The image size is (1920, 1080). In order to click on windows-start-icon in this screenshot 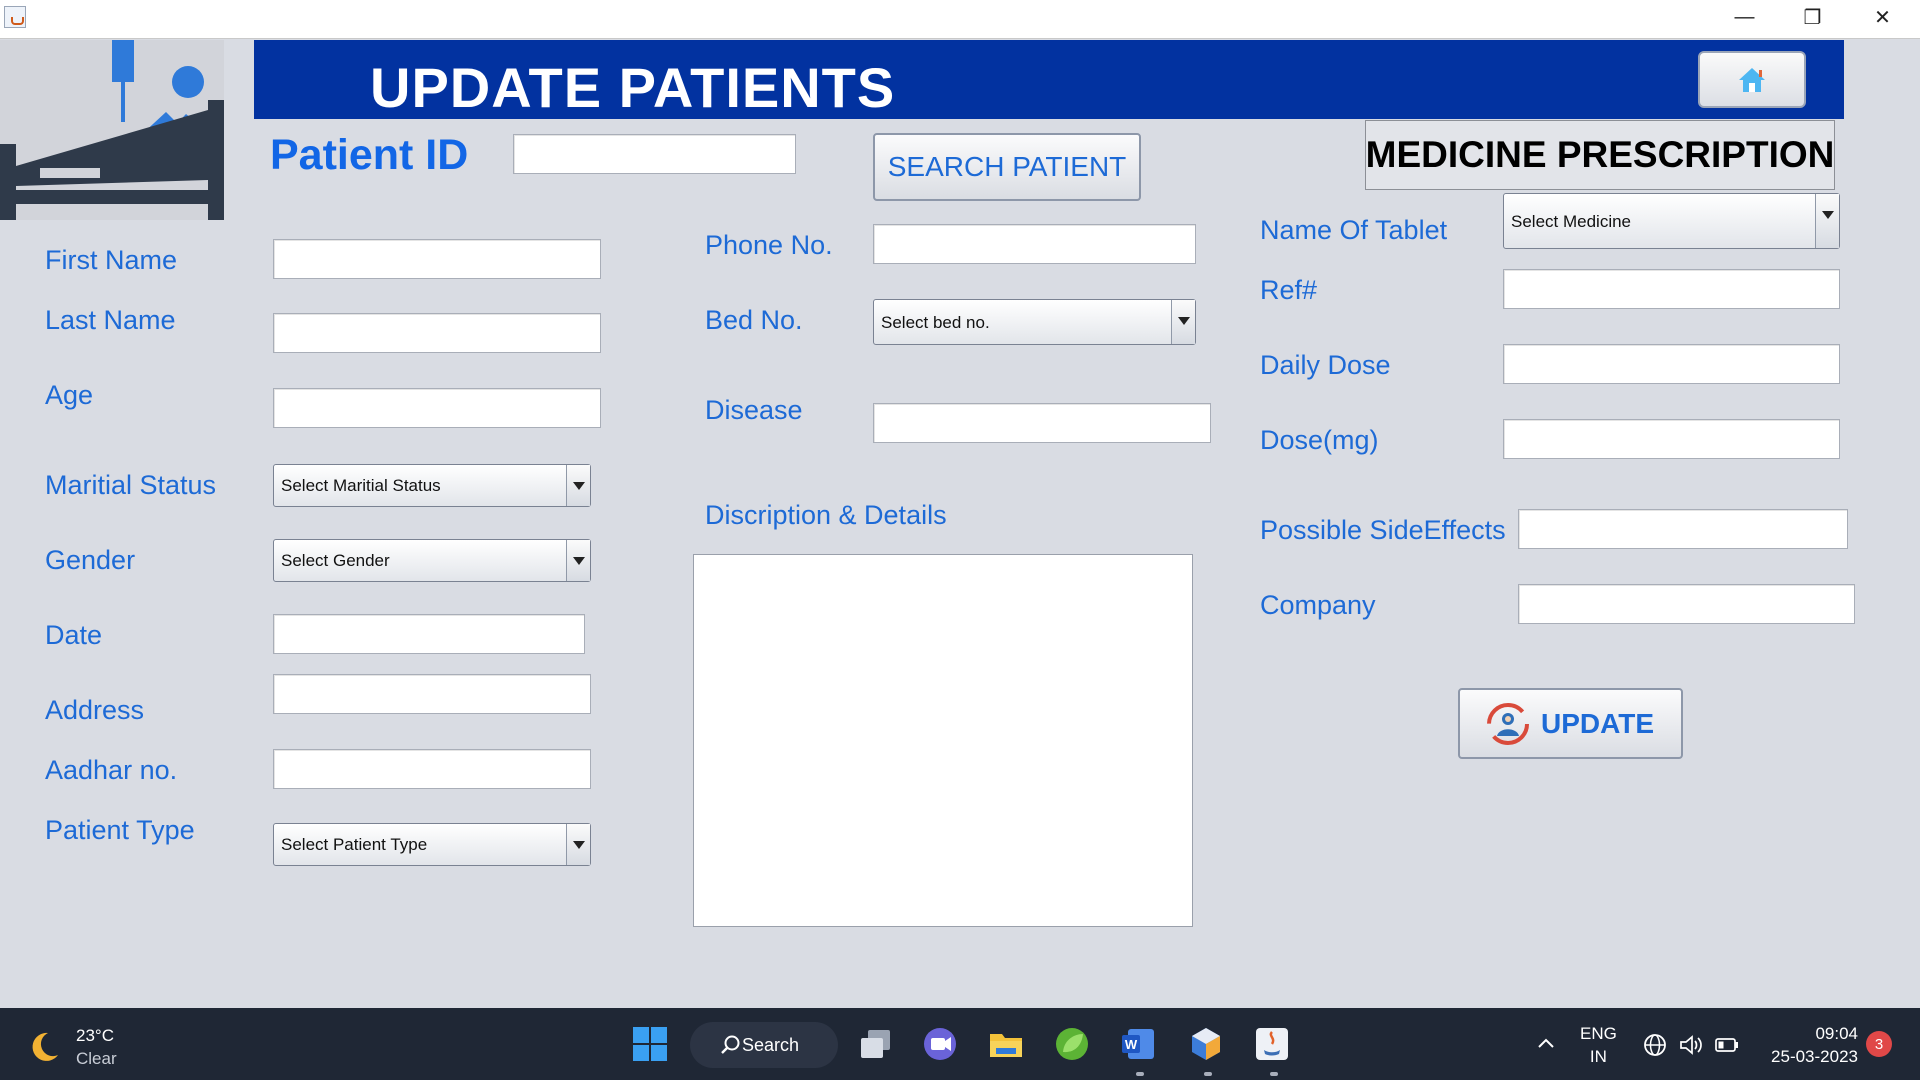, I will do `click(650, 1044)`.